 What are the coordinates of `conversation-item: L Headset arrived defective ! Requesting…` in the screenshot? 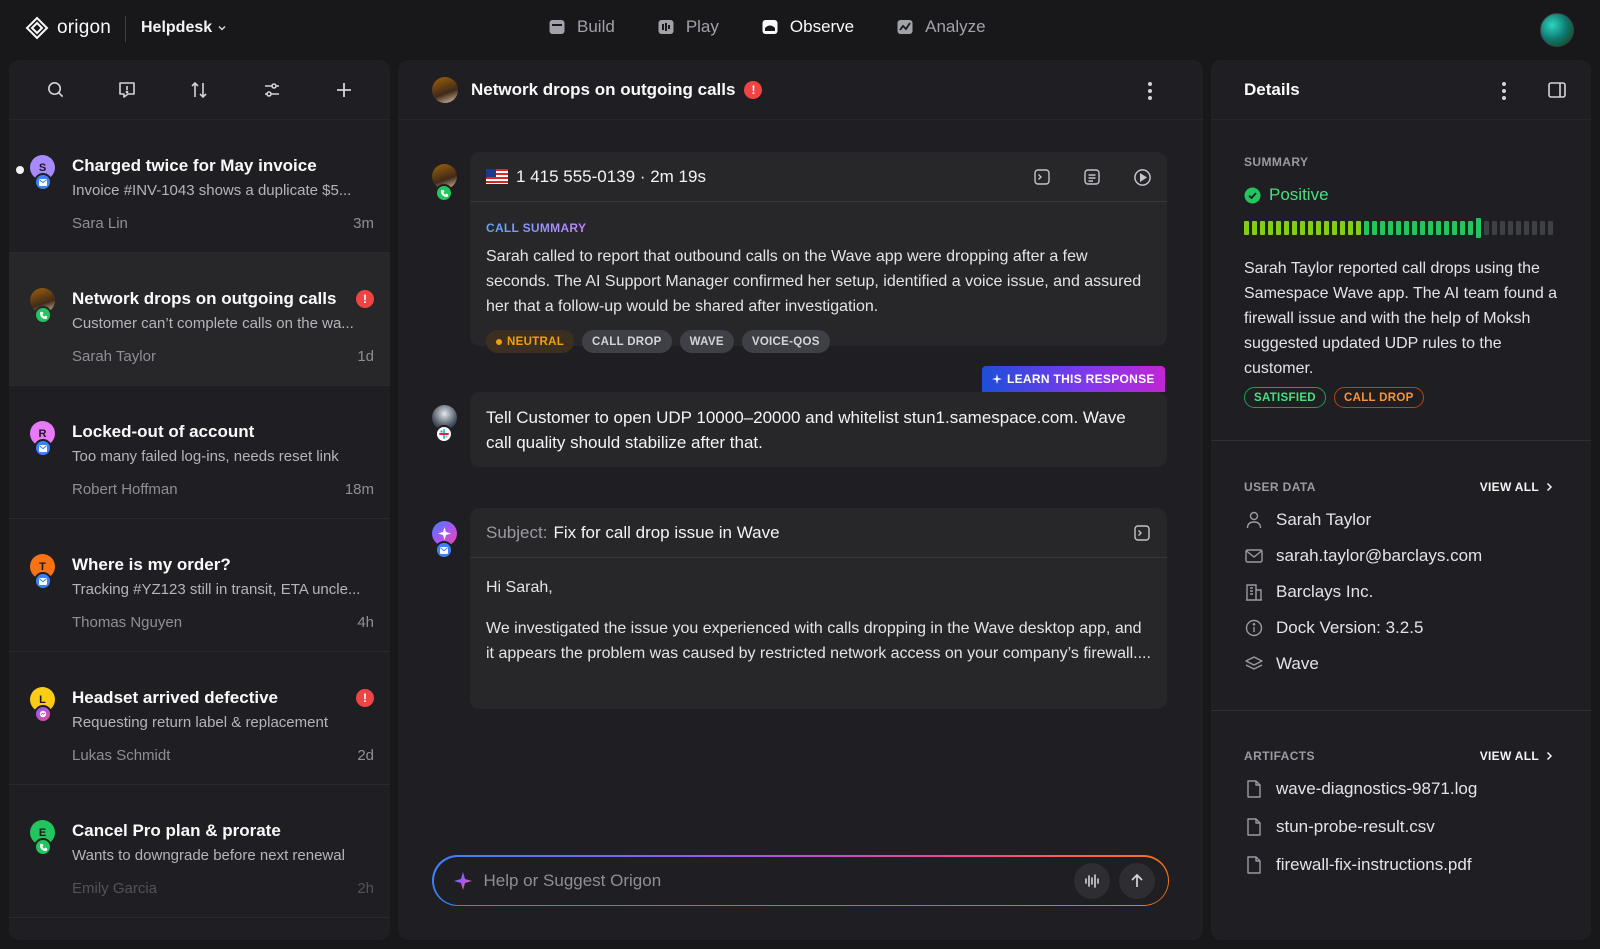 It's located at (199, 718).